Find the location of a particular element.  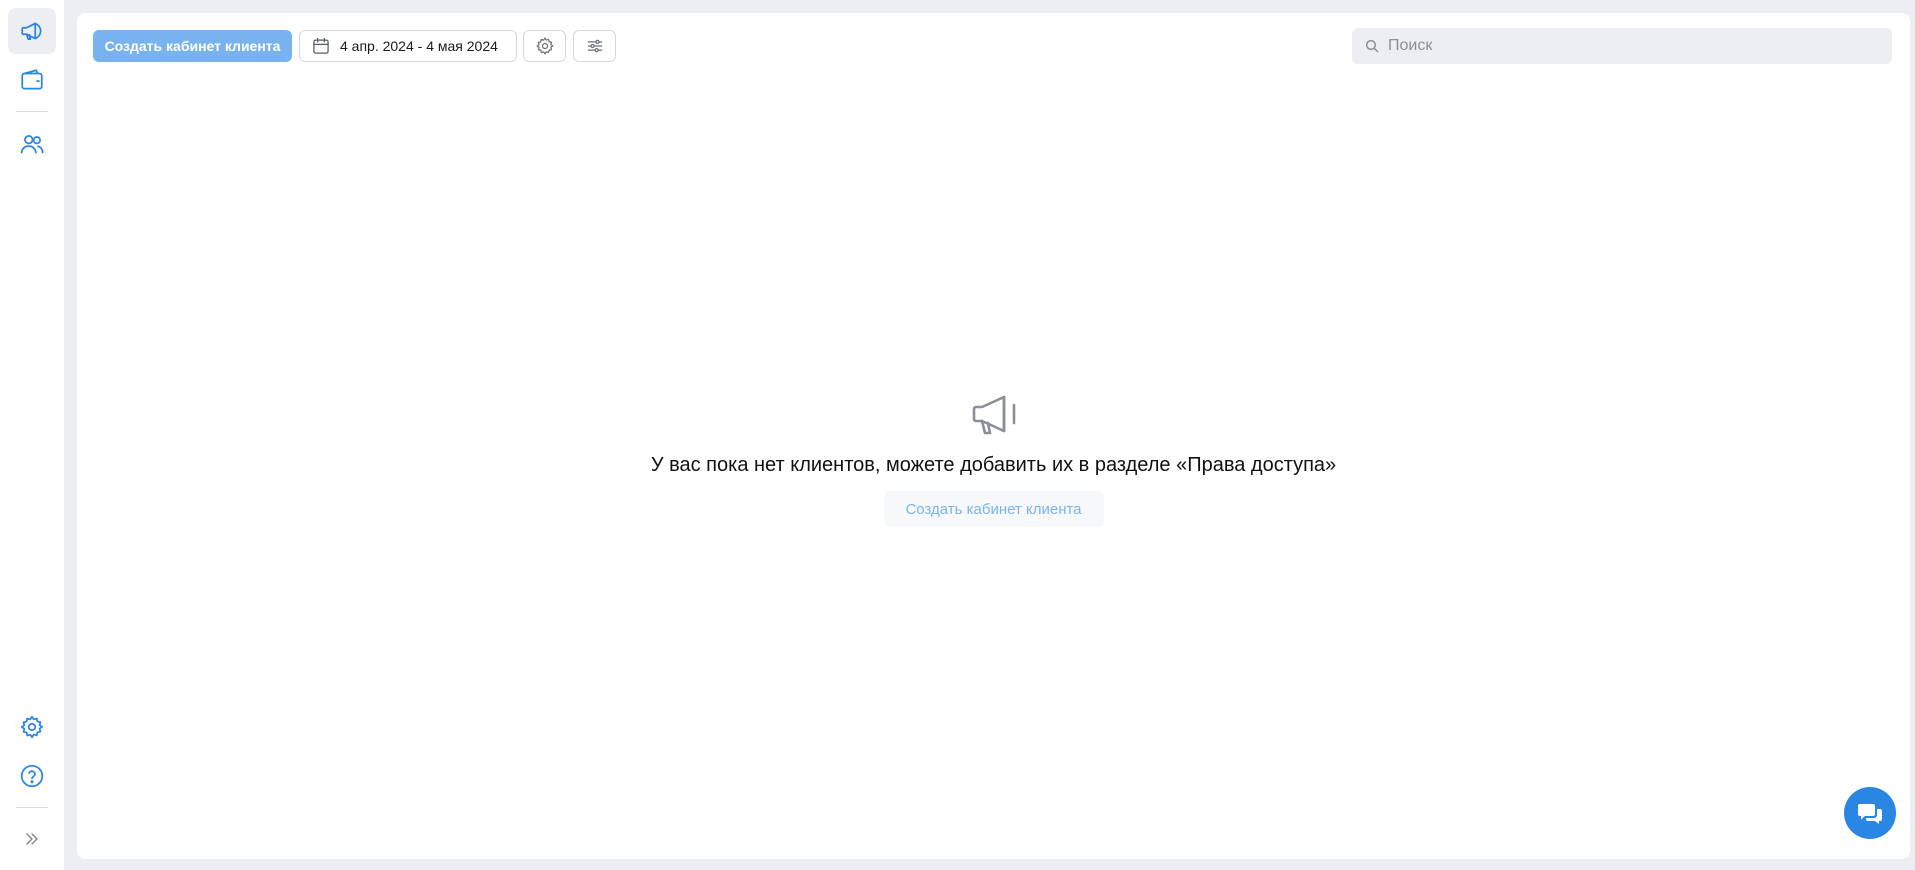

sliders-icon is located at coordinates (594, 46).